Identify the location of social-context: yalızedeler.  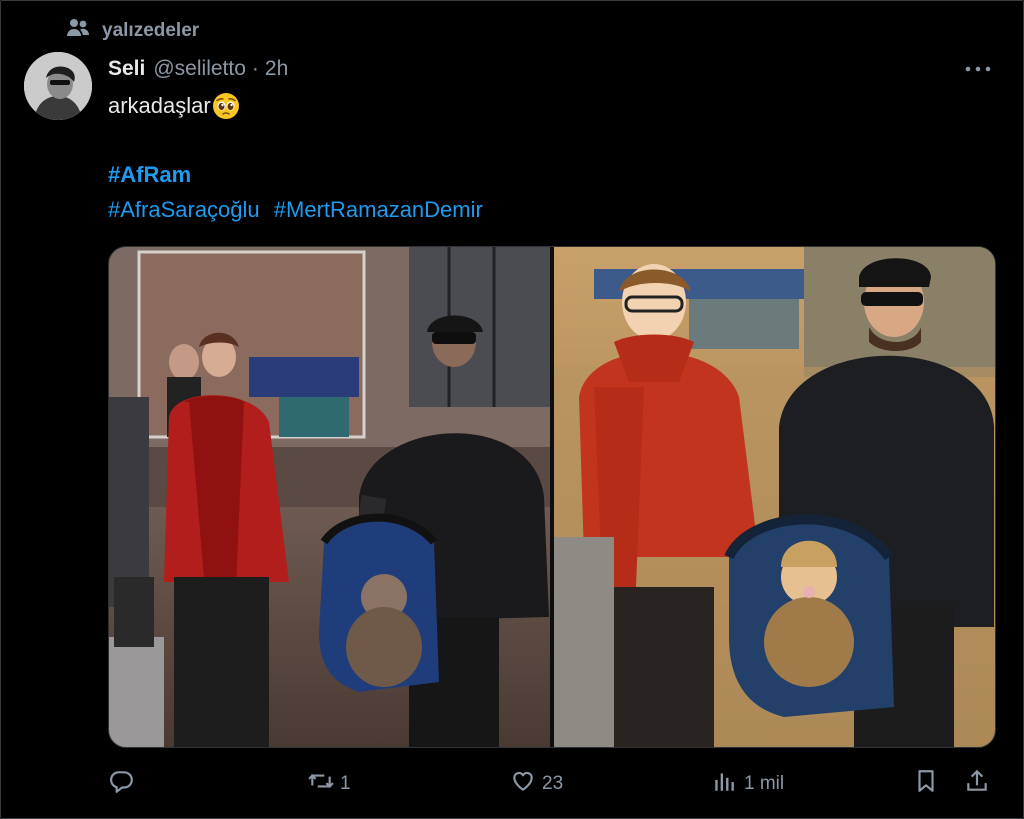
(132, 31).